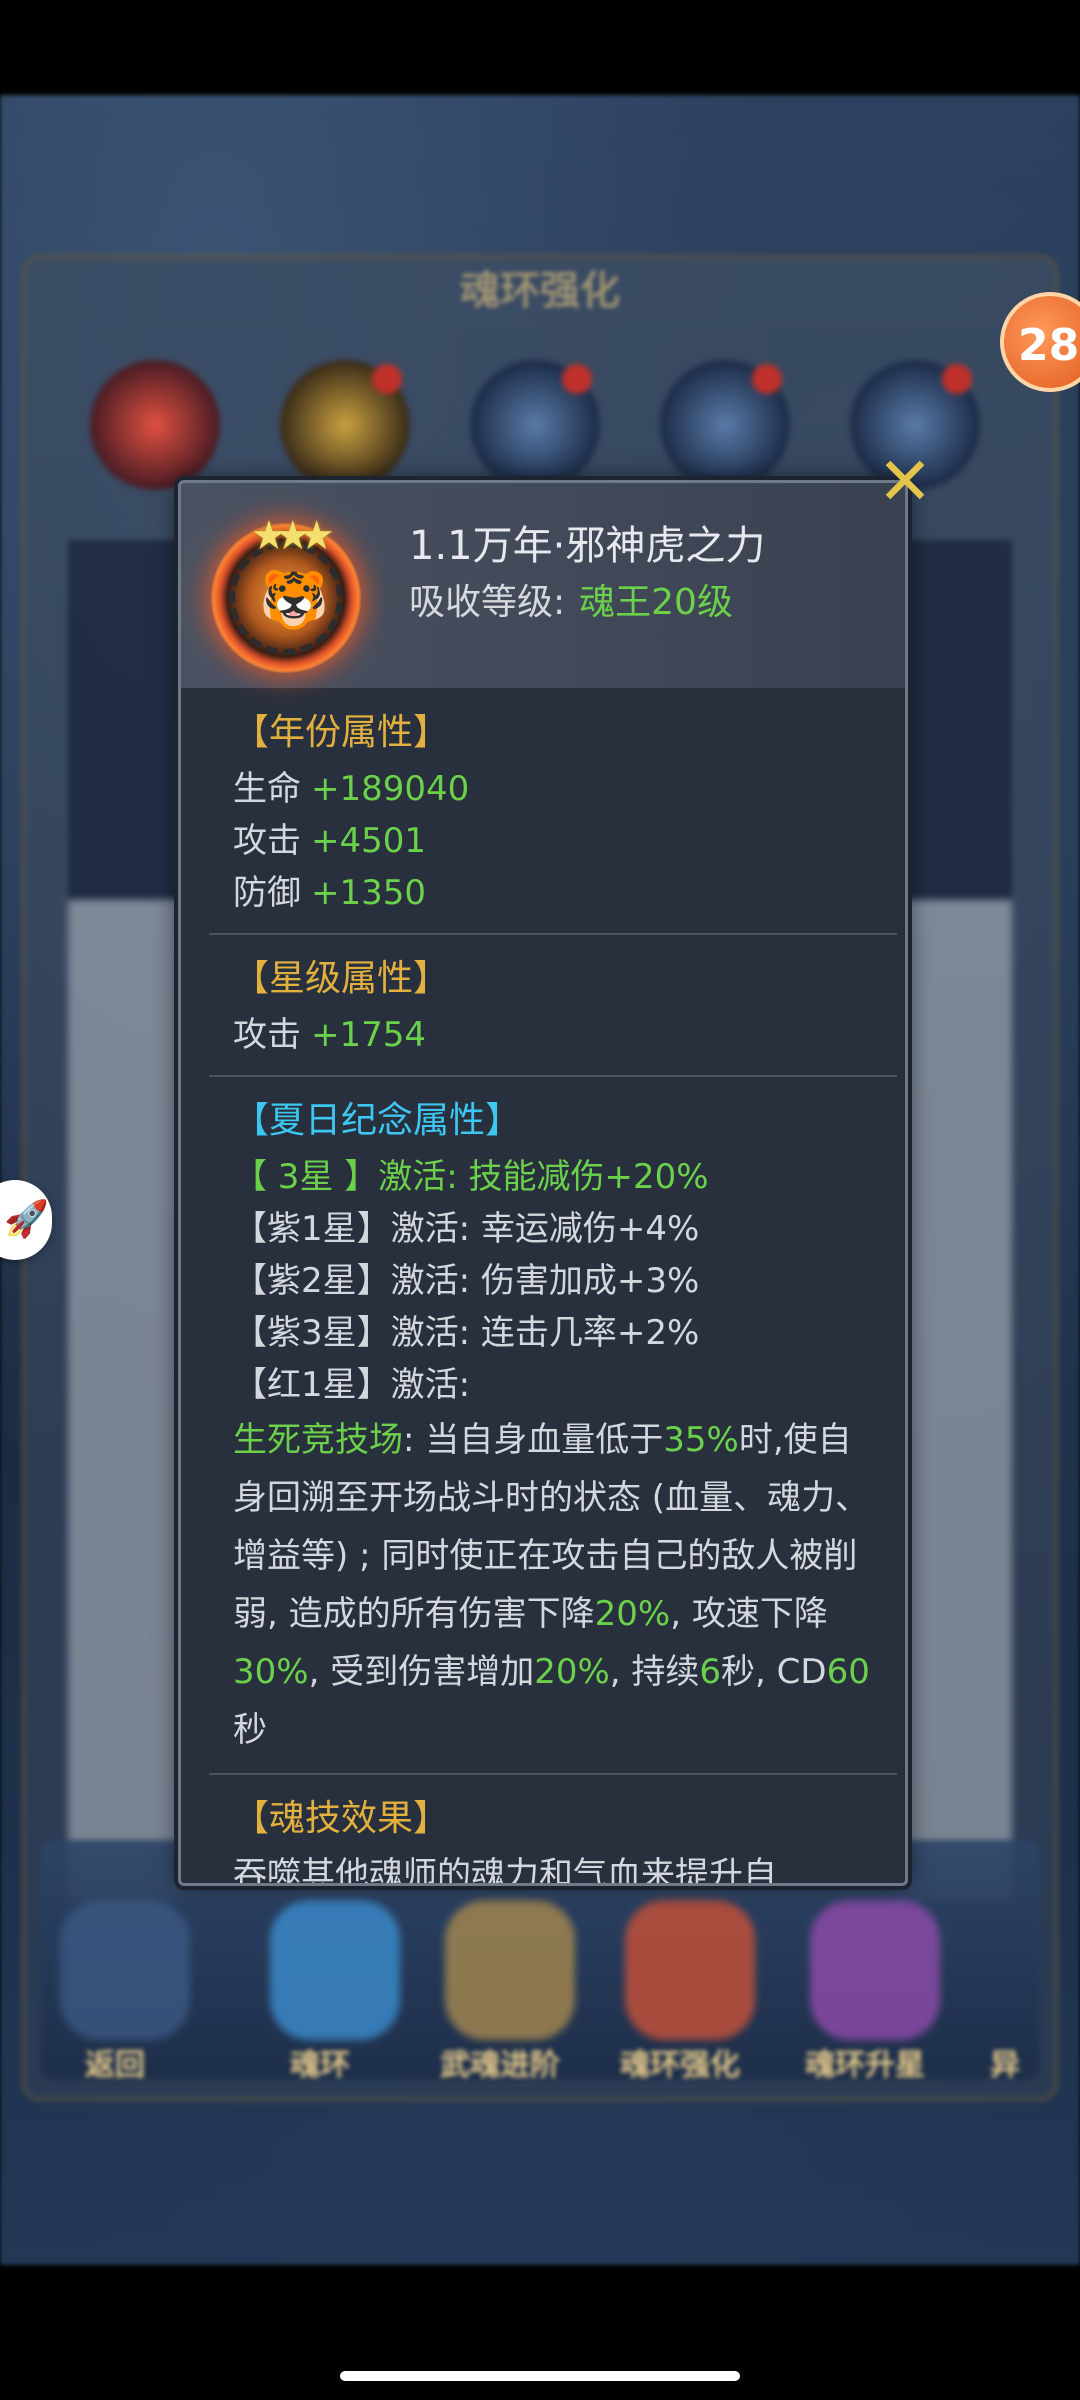 The image size is (1080, 2400). What do you see at coordinates (571, 599) in the screenshot?
I see `absorb-level: 吸收等级: 魂王20级` at bounding box center [571, 599].